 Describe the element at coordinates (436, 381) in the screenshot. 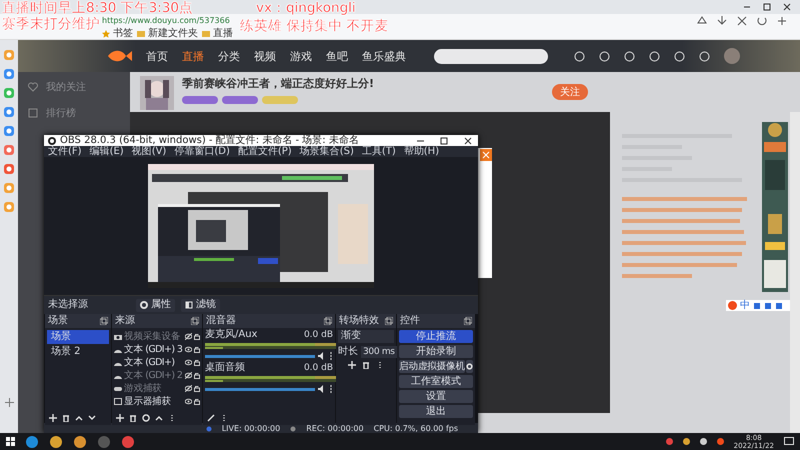

I see `control-button: 工作室模式` at that location.